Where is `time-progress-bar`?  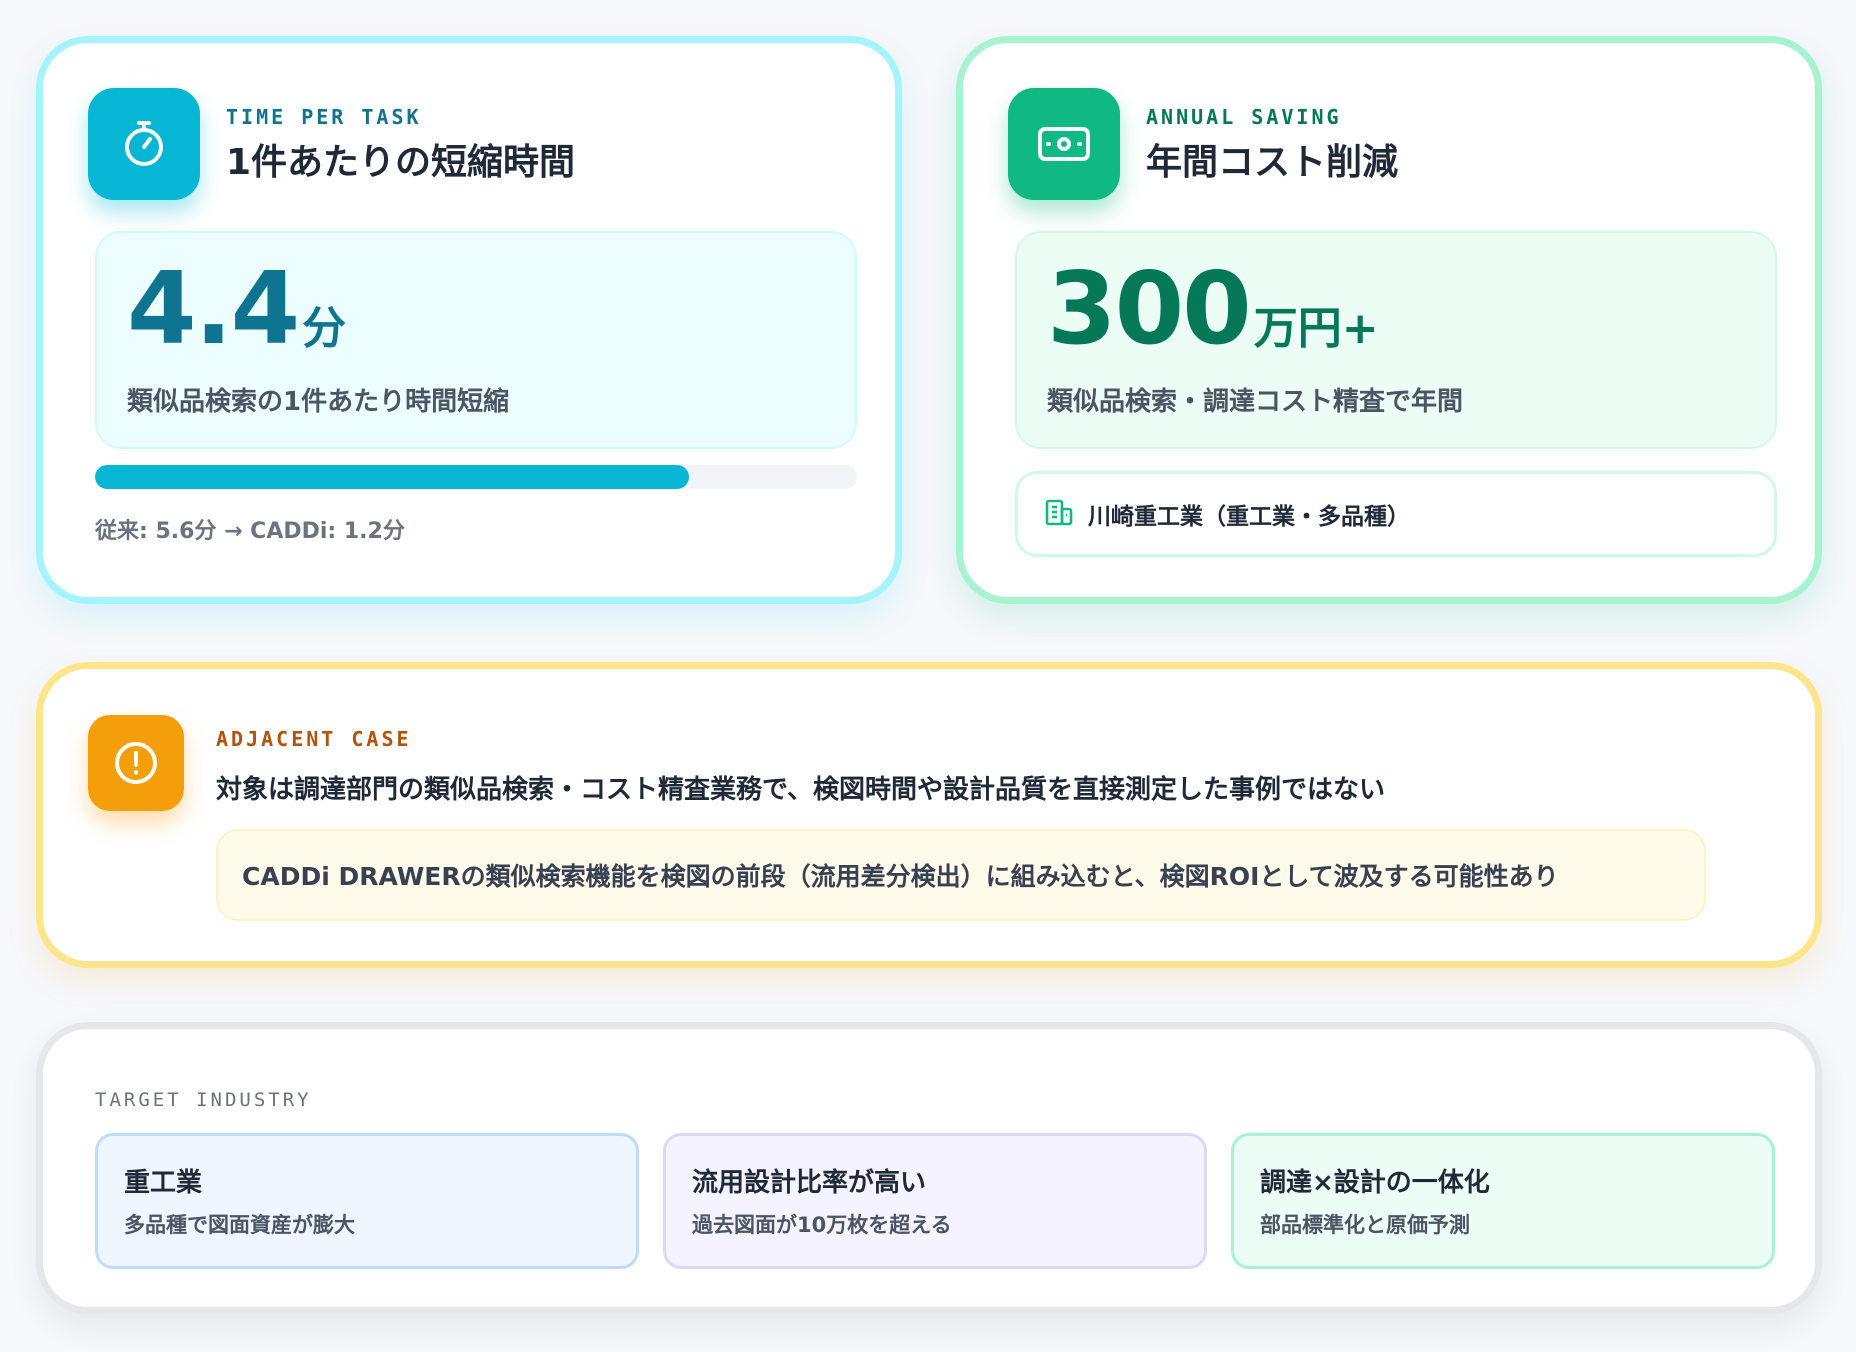
time-progress-bar is located at coordinates (476, 477).